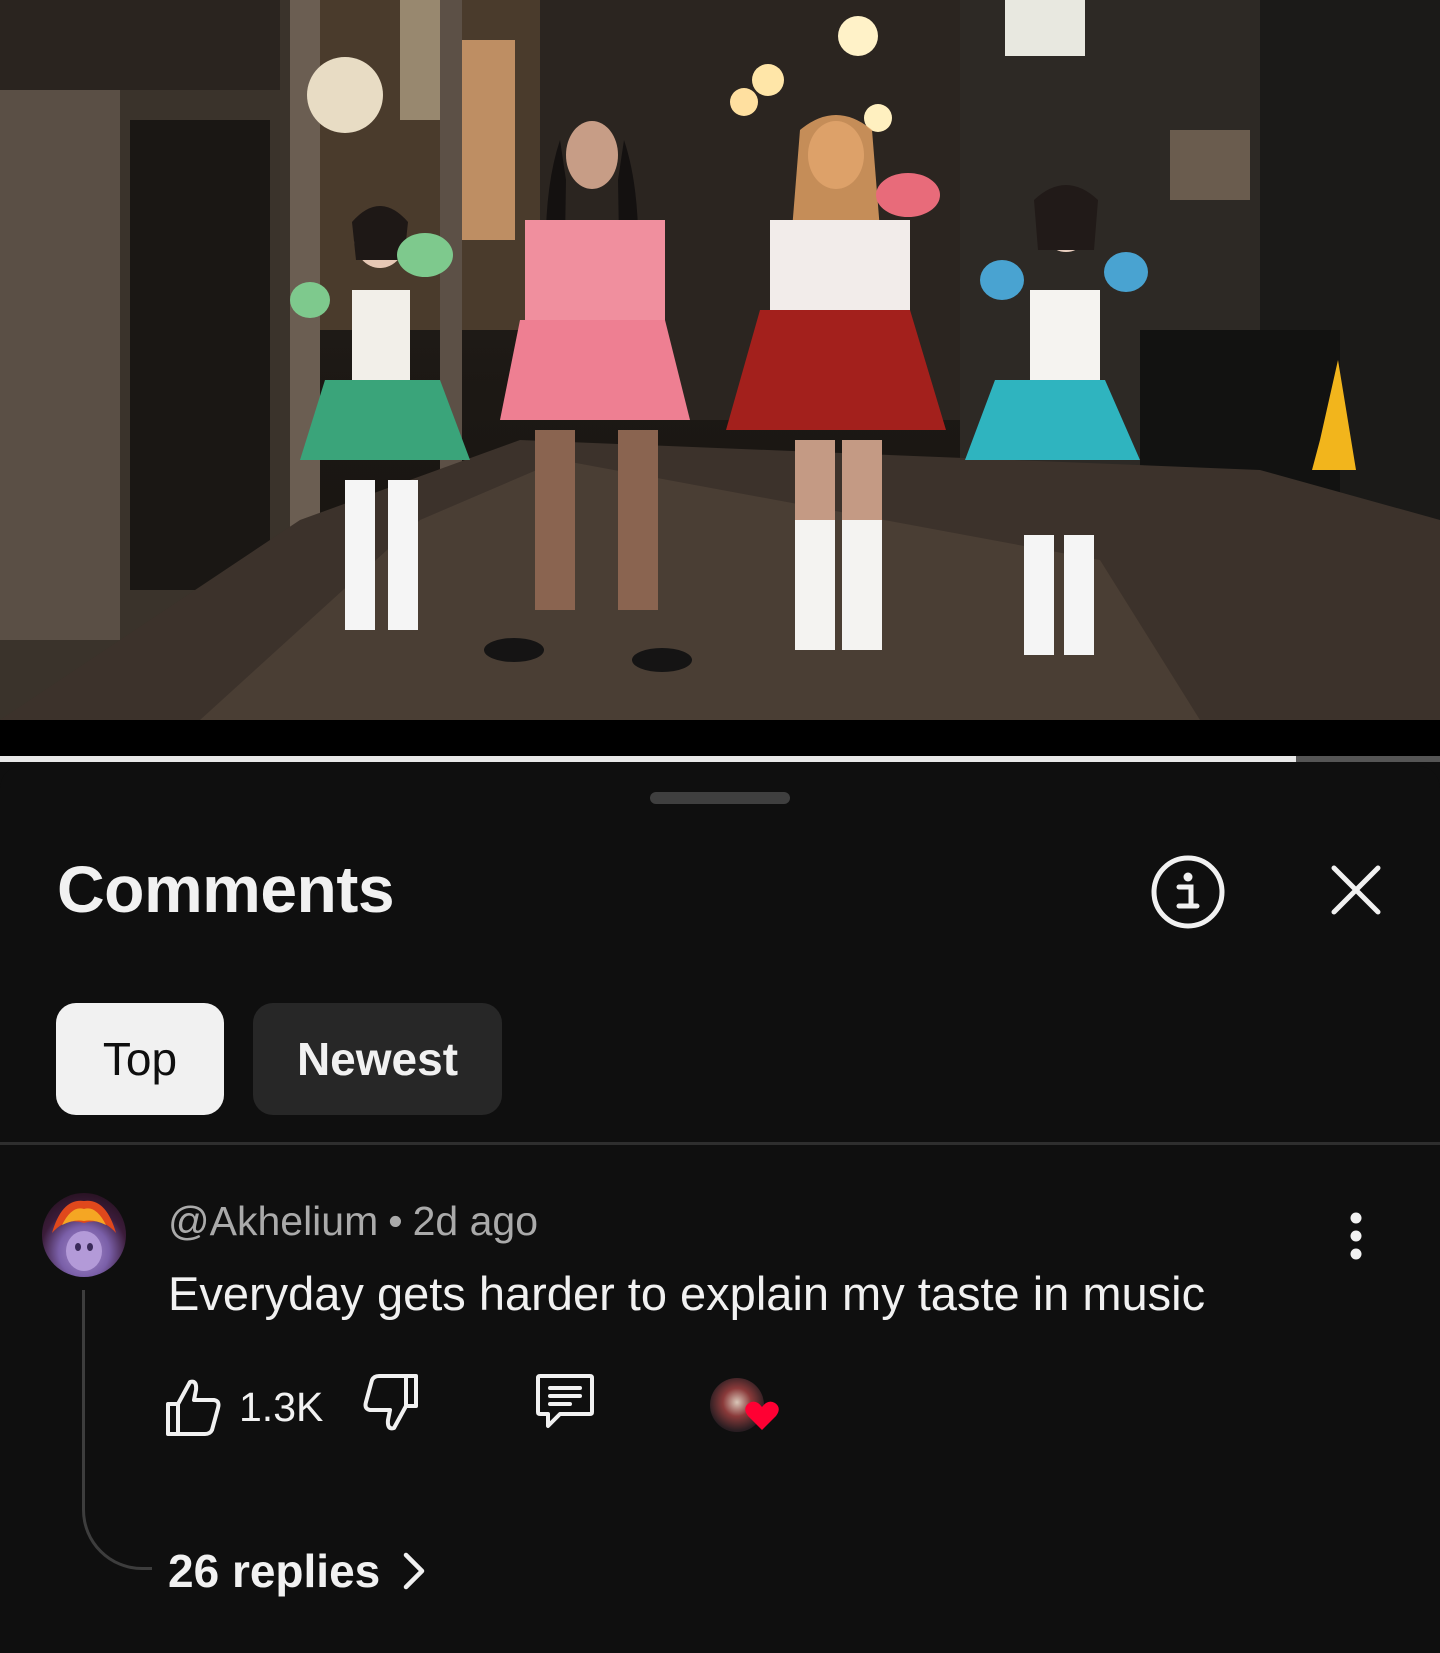 This screenshot has width=1440, height=1653. Describe the element at coordinates (475, 1221) in the screenshot. I see `comment-time: 2d ago` at that location.